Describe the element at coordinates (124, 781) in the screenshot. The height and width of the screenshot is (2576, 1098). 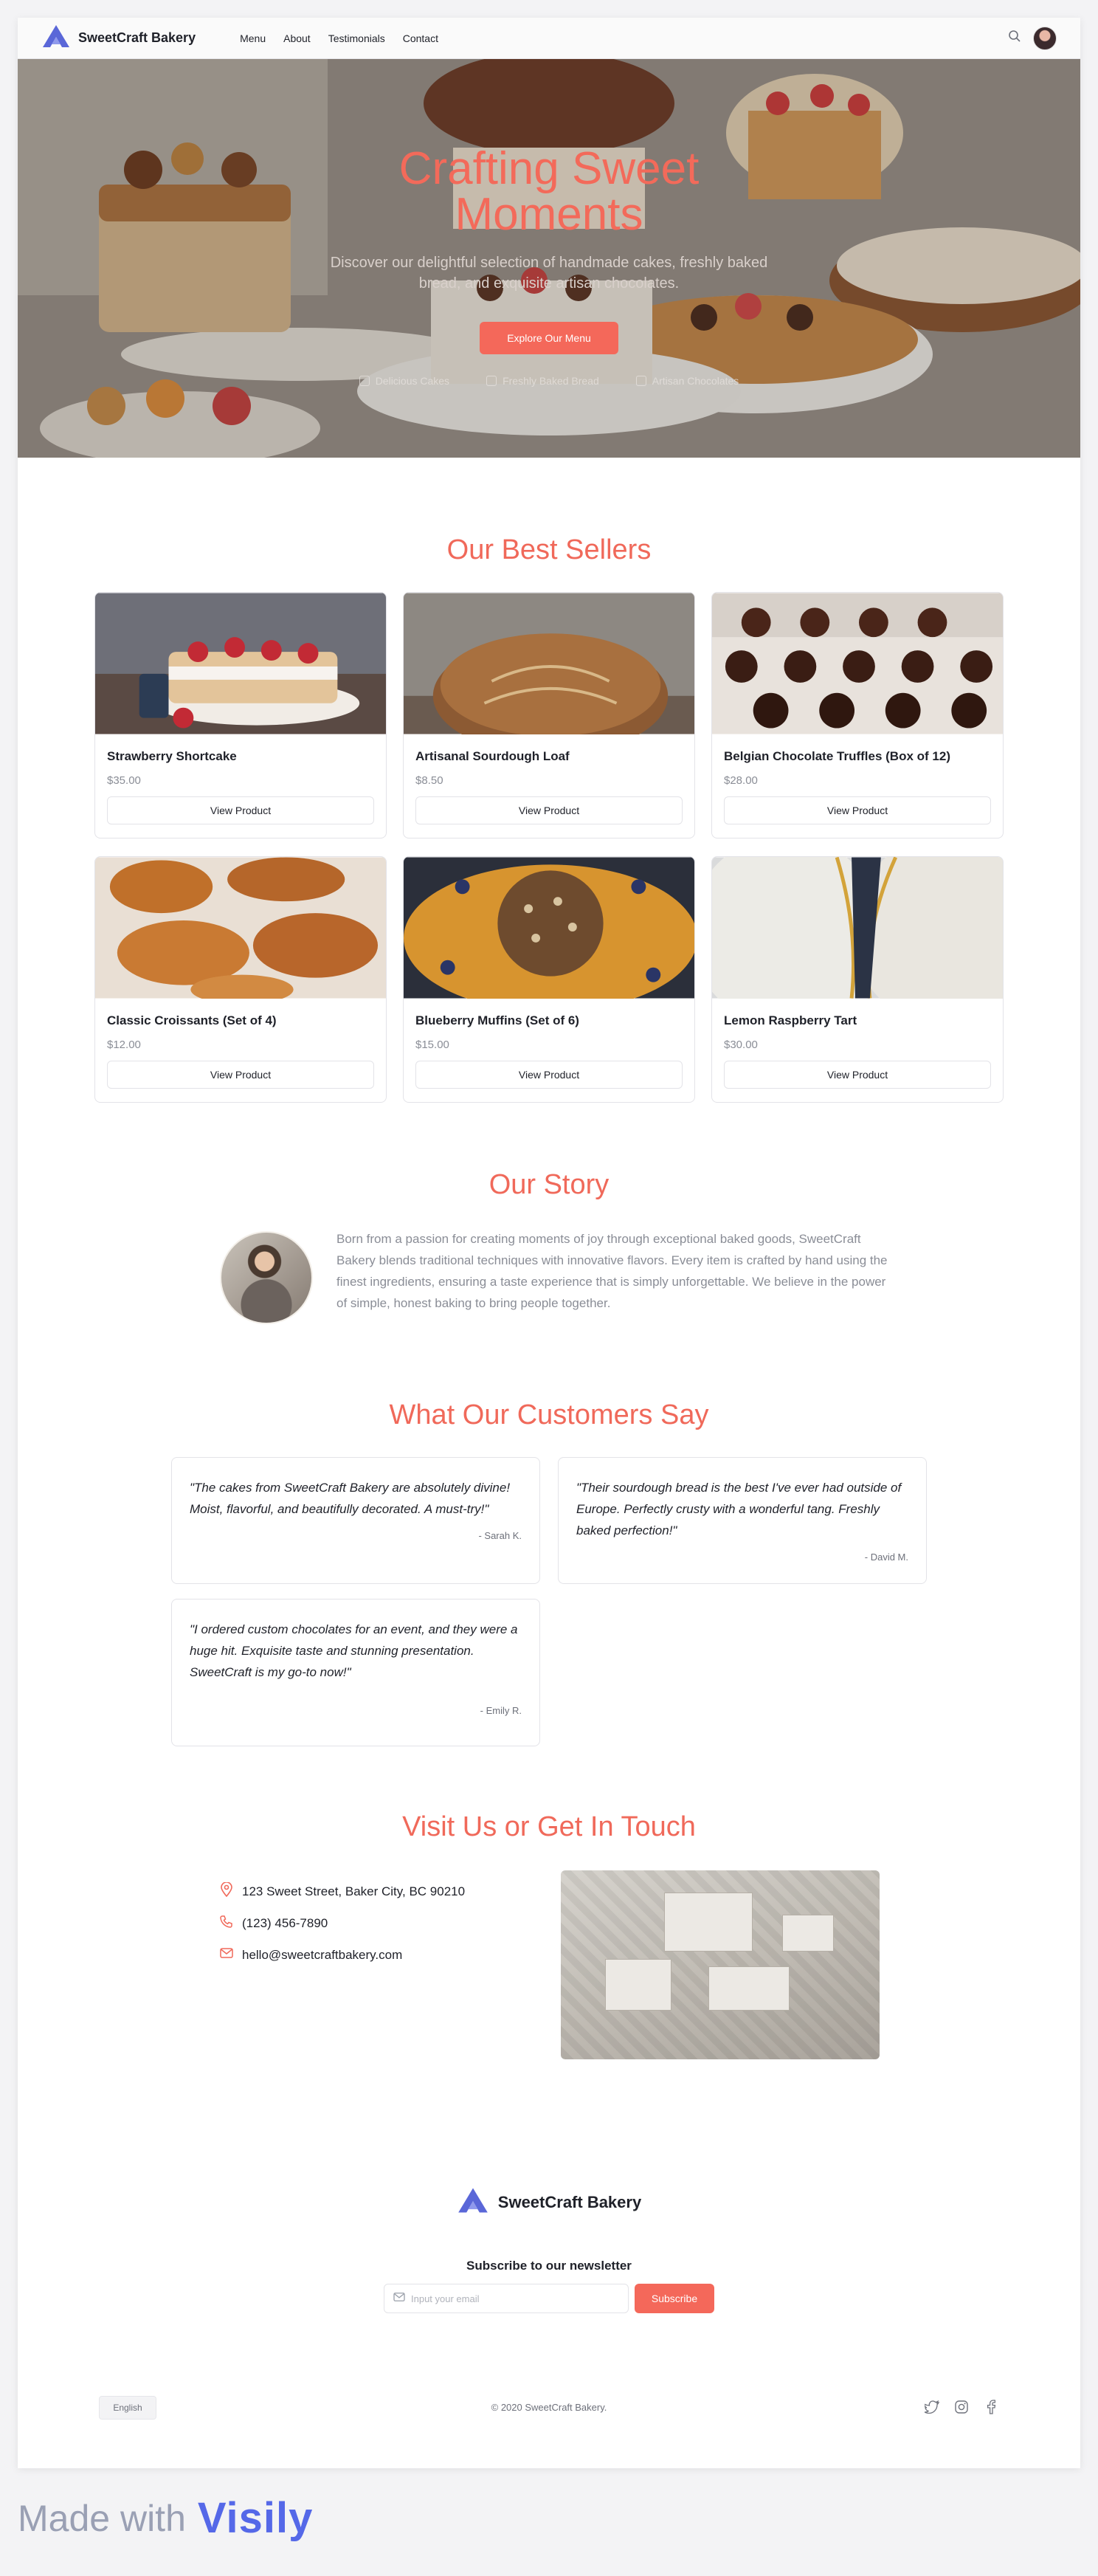
I see `product-price: $35.00` at that location.